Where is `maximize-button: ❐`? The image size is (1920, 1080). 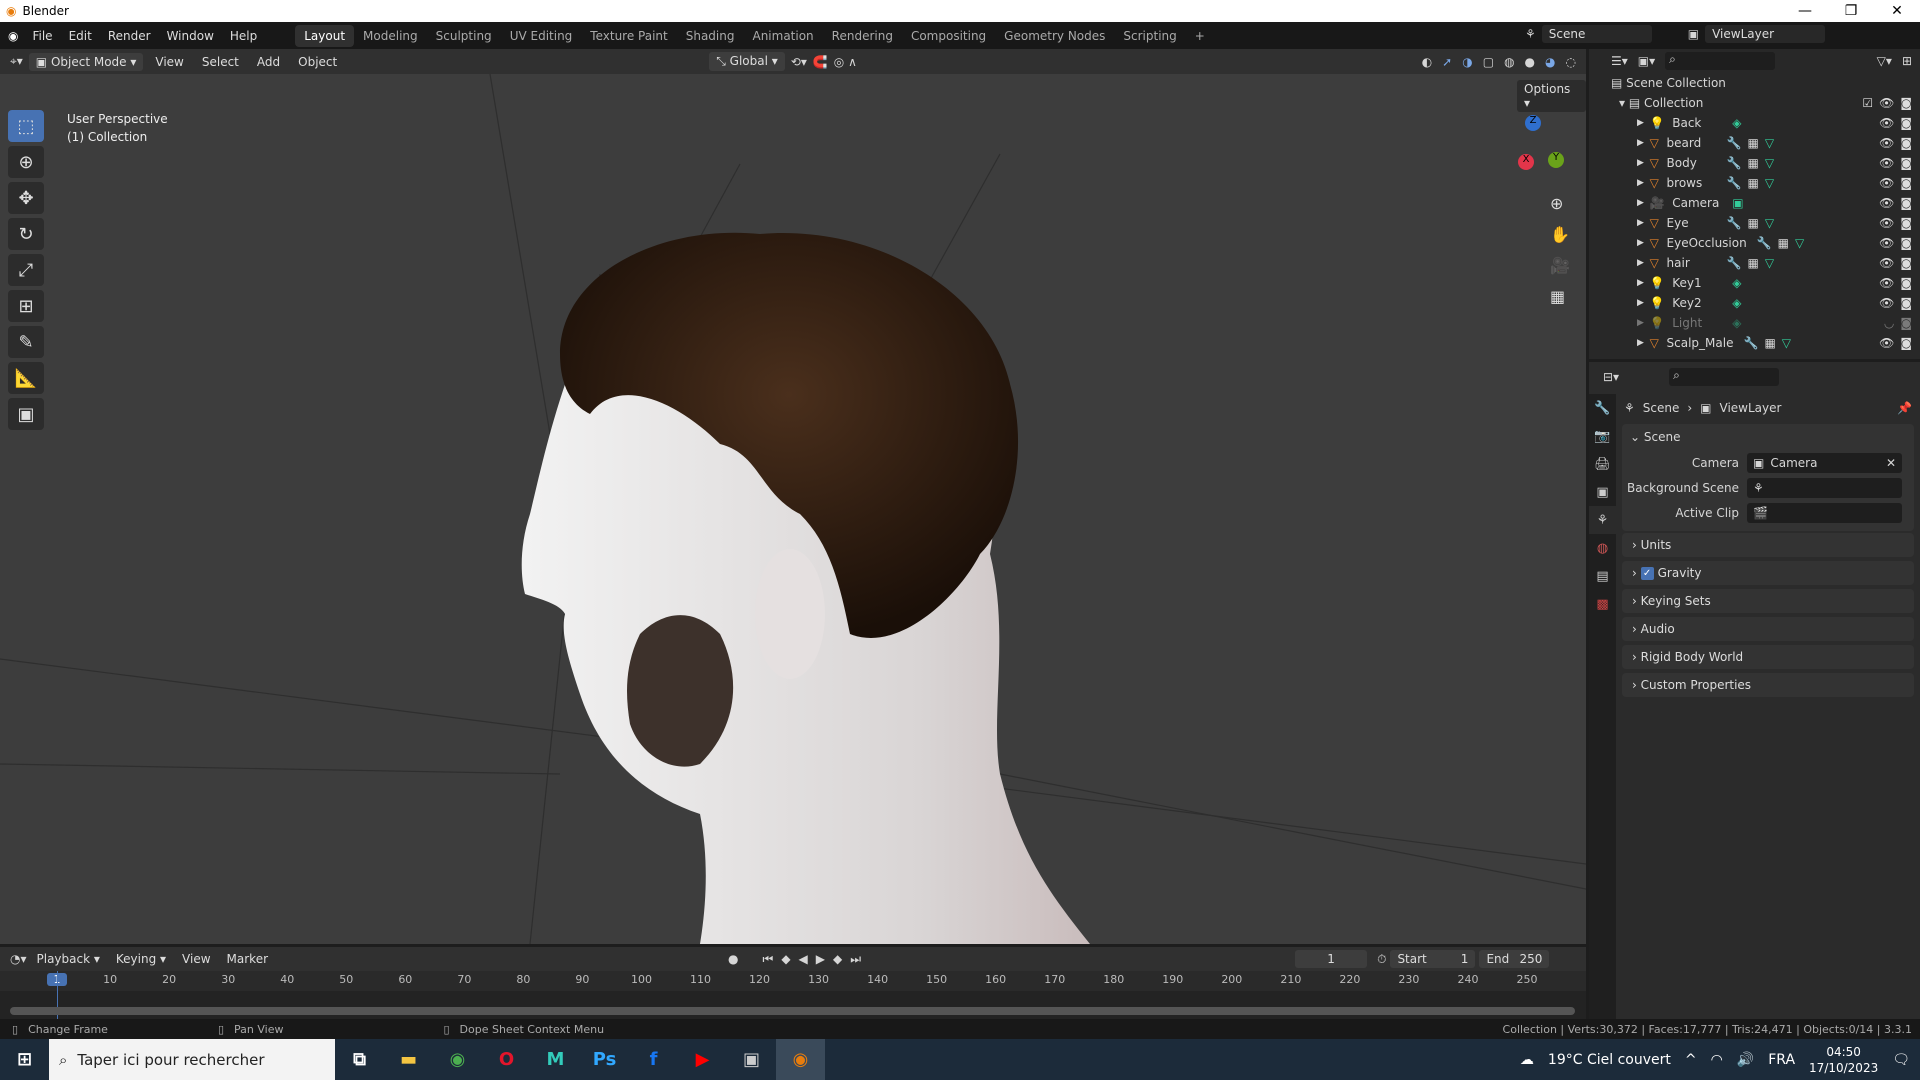
maximize-button: ❐ is located at coordinates (1851, 11).